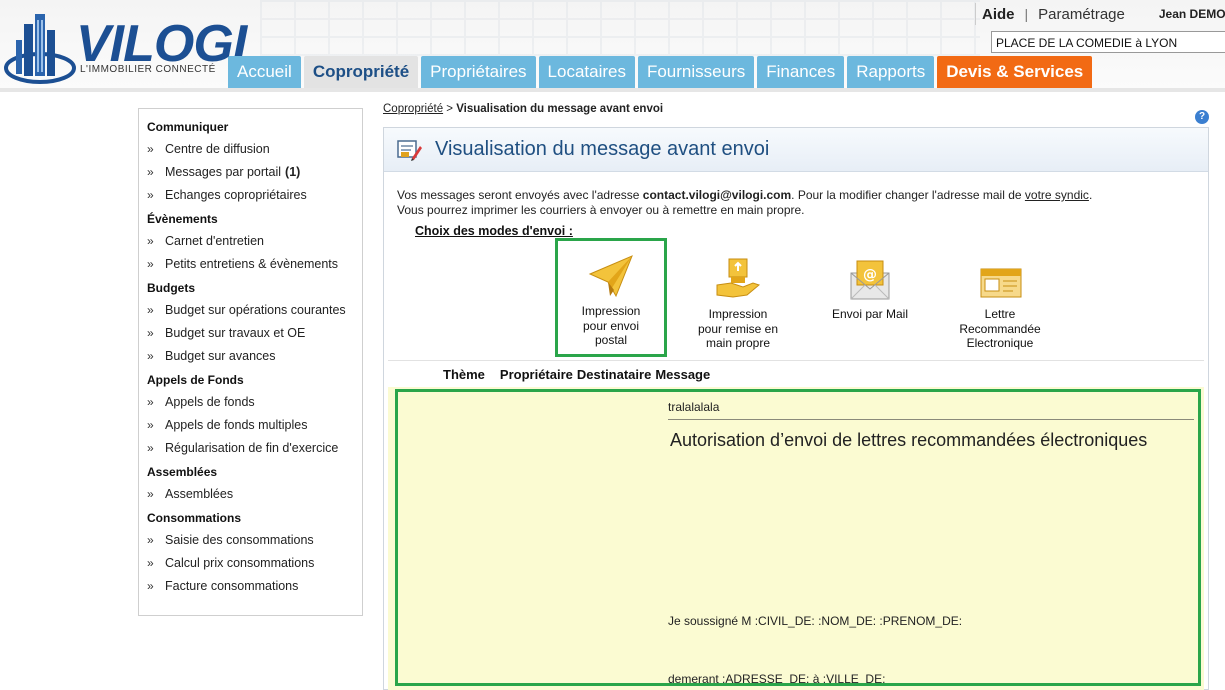 The width and height of the screenshot is (1225, 690). I want to click on column-message: Message, so click(682, 374).